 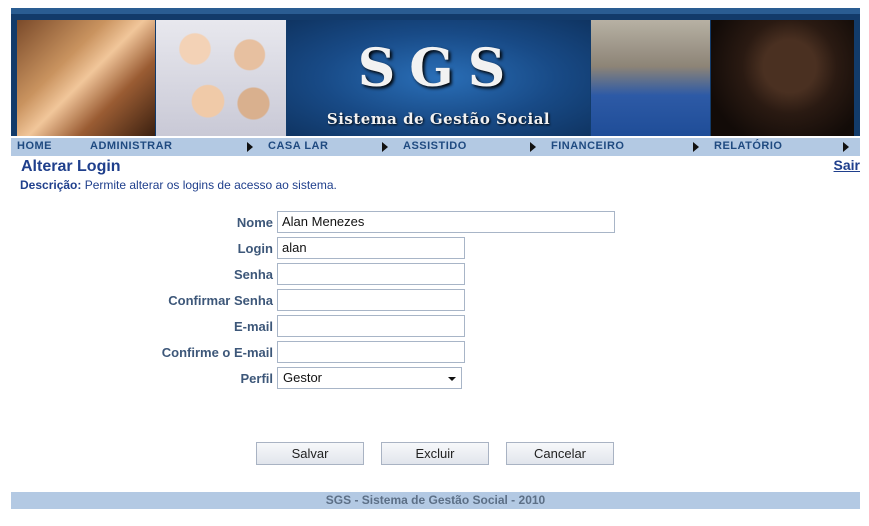 What do you see at coordinates (298, 146) in the screenshot?
I see `menu-item-casa-lar: CASA LAR` at bounding box center [298, 146].